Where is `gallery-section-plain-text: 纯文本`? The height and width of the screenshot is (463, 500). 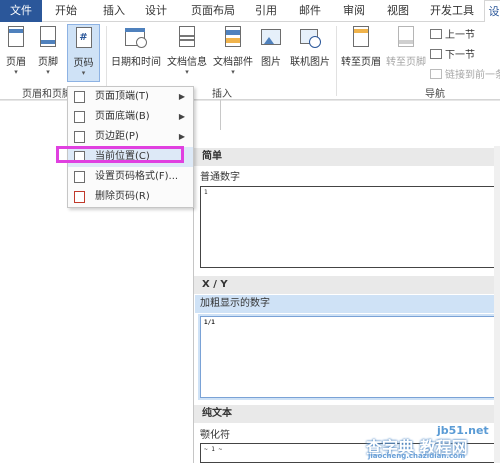 gallery-section-plain-text: 纯文本 is located at coordinates (347, 414).